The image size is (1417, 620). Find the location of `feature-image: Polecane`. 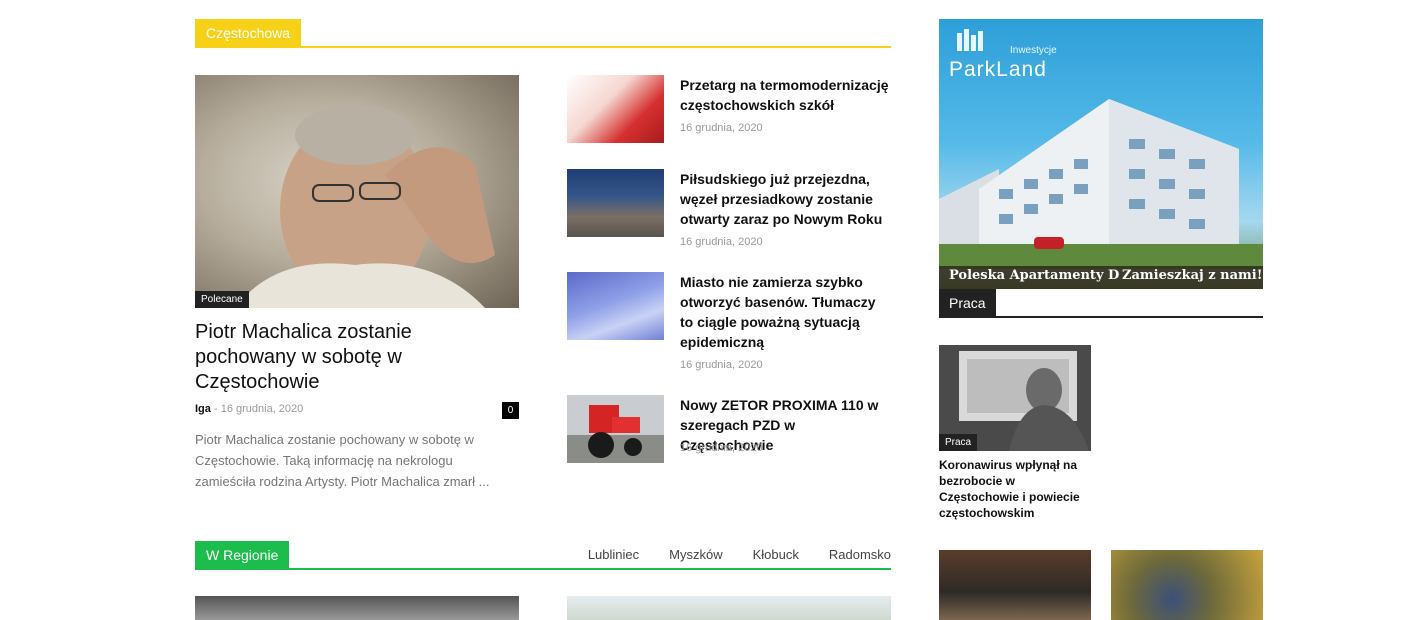

feature-image: Polecane is located at coordinates (357, 191).